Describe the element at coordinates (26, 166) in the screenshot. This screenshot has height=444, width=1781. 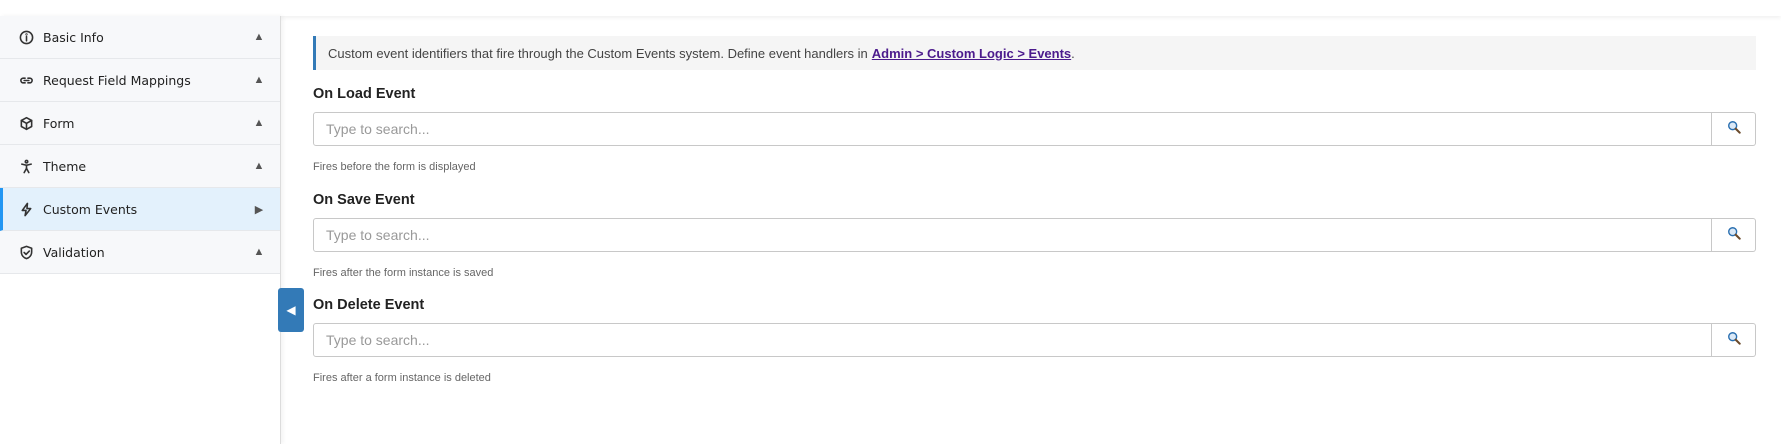
I see `accessibility-icon` at that location.